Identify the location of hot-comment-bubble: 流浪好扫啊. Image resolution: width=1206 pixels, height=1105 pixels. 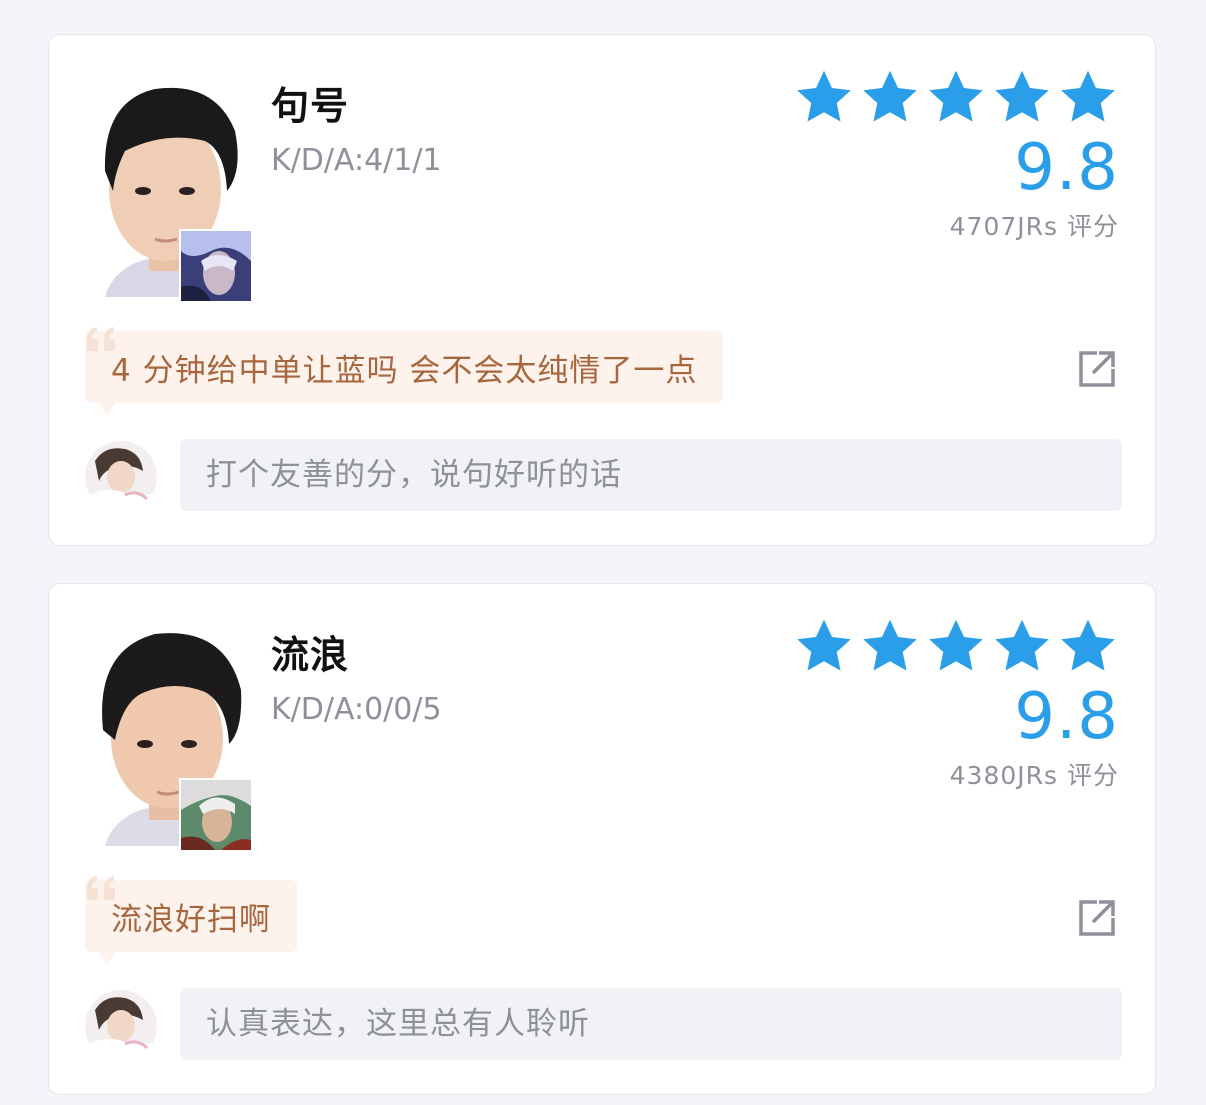
(191, 920).